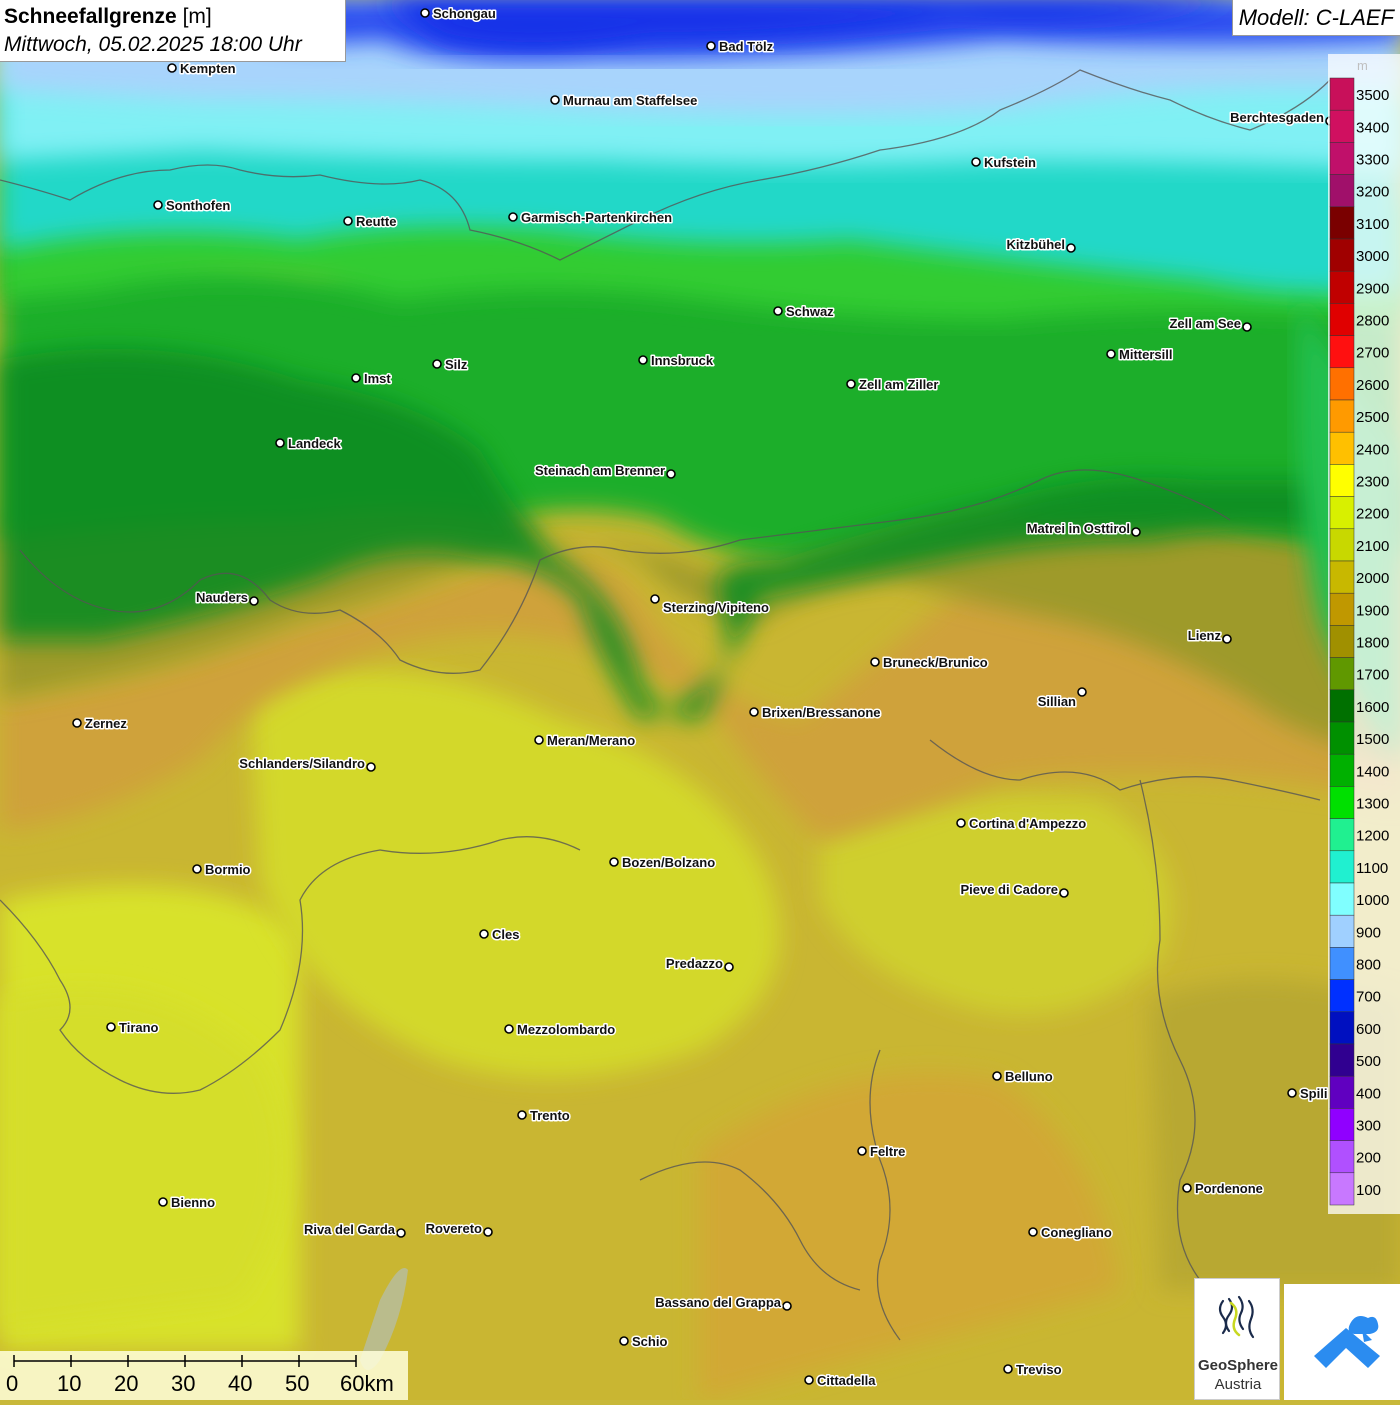 The width and height of the screenshot is (1400, 1405). What do you see at coordinates (630, 100) in the screenshot?
I see `city-label: Murnau am Staffelsee` at bounding box center [630, 100].